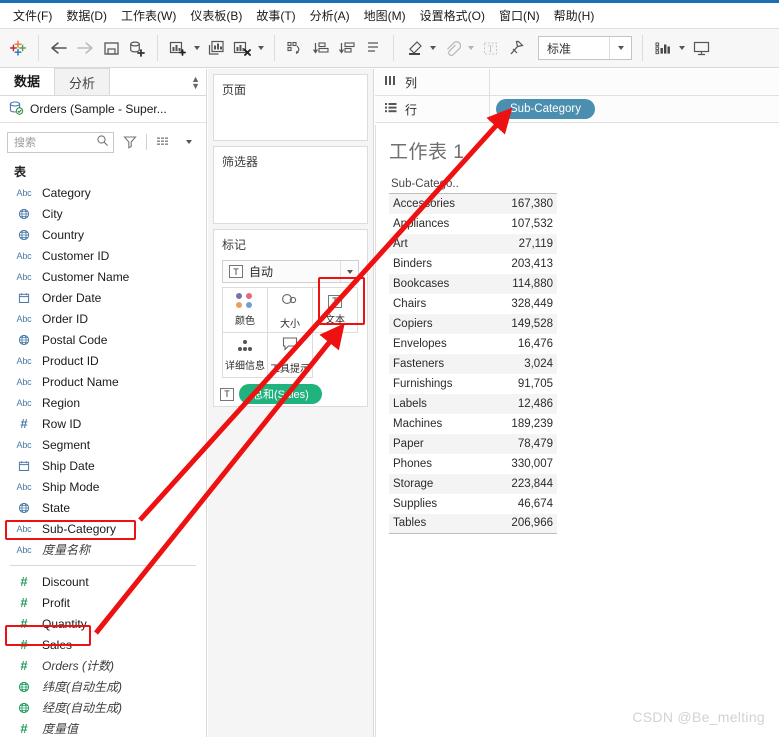 This screenshot has height=737, width=779. I want to click on field-order-date: Order Date, so click(103, 297).